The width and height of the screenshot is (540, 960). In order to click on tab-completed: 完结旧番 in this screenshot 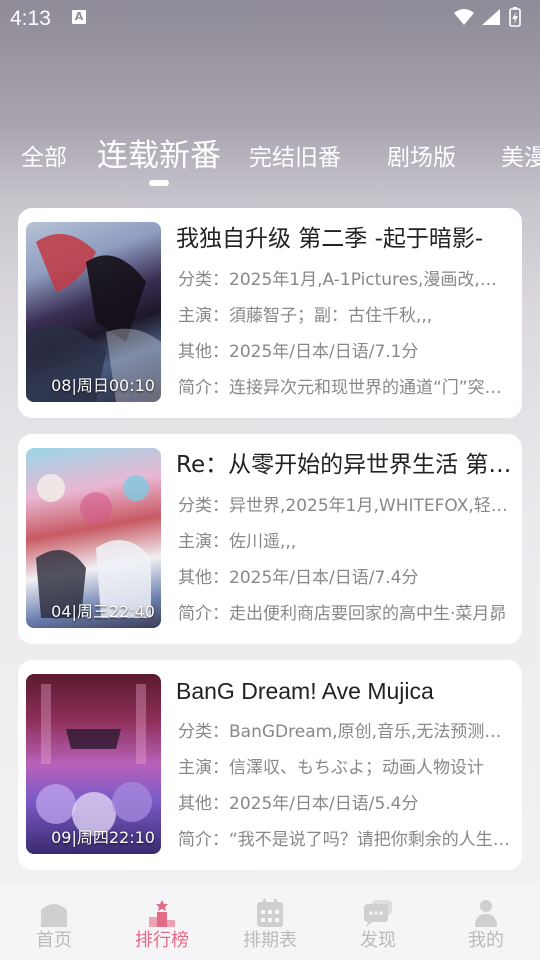, I will do `click(295, 158)`.